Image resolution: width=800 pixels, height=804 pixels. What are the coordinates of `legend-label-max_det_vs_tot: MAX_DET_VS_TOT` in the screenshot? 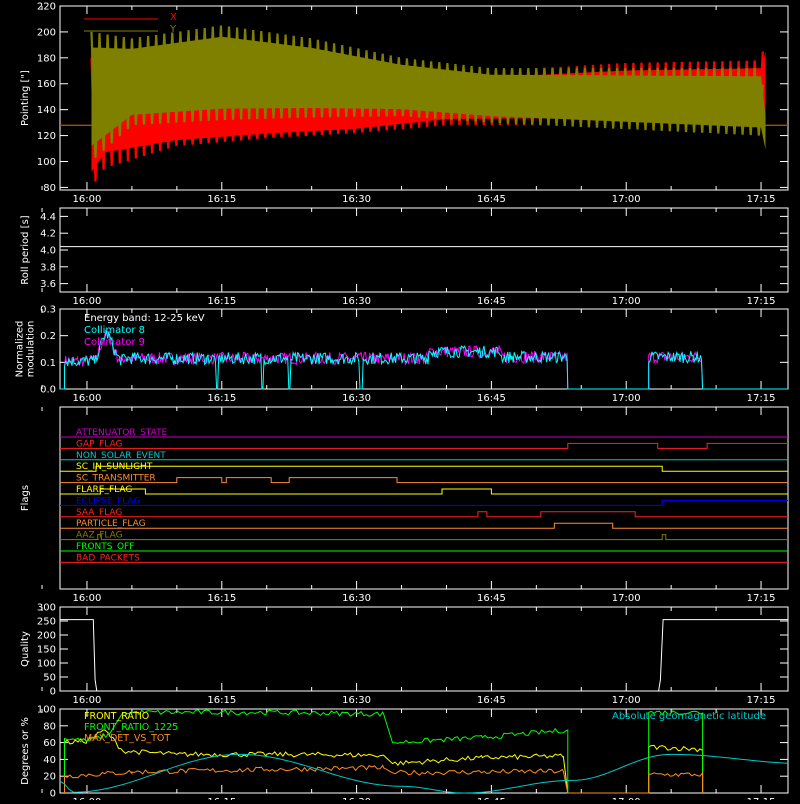 It's located at (127, 738).